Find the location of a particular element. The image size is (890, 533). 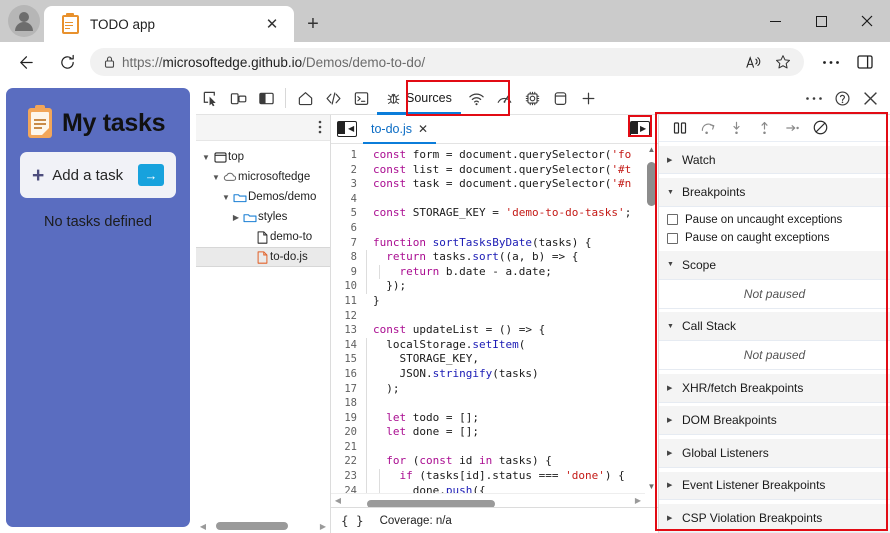

code-text: let todo = []; is located at coordinates (422, 418).